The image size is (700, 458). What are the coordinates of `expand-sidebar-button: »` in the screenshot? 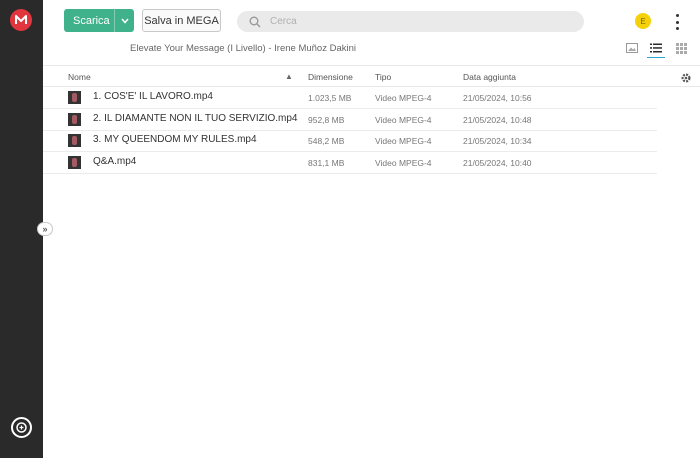 It's located at (45, 229).